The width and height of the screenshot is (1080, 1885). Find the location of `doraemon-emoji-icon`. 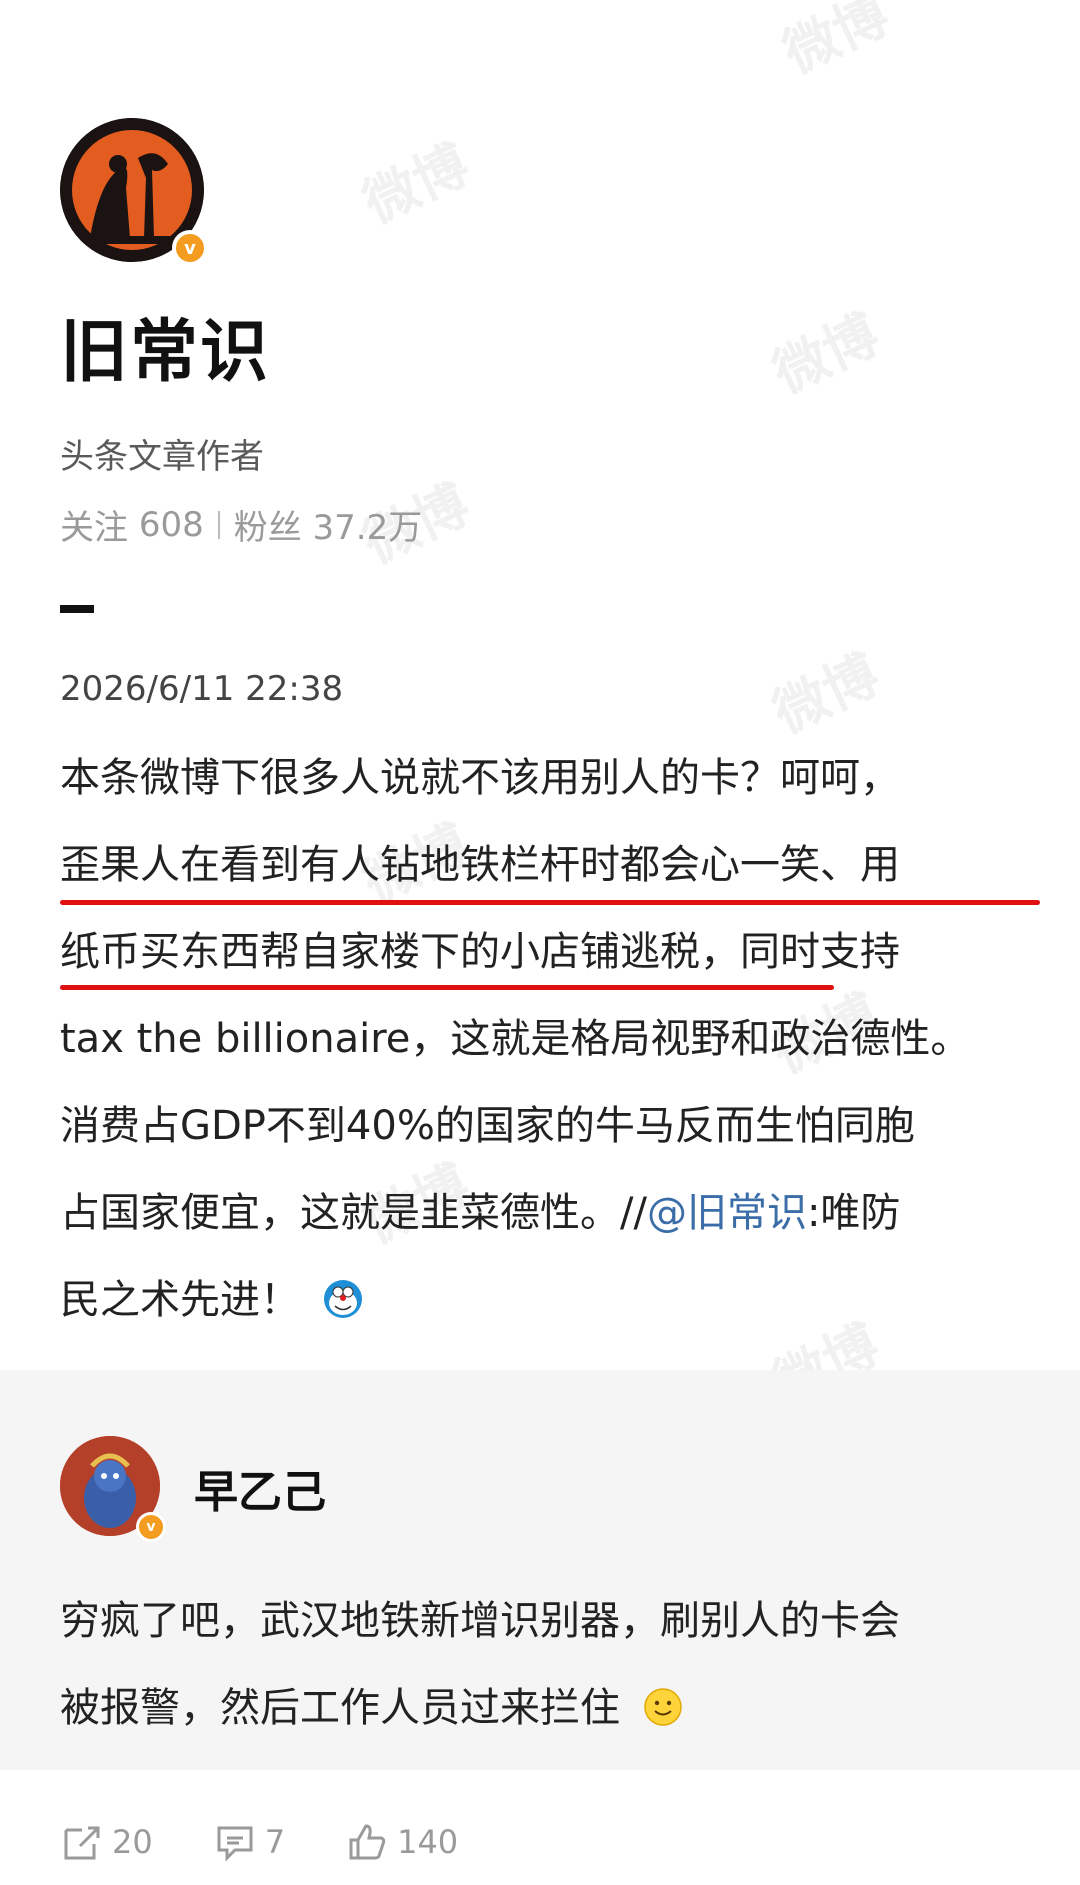

doraemon-emoji-icon is located at coordinates (343, 1290).